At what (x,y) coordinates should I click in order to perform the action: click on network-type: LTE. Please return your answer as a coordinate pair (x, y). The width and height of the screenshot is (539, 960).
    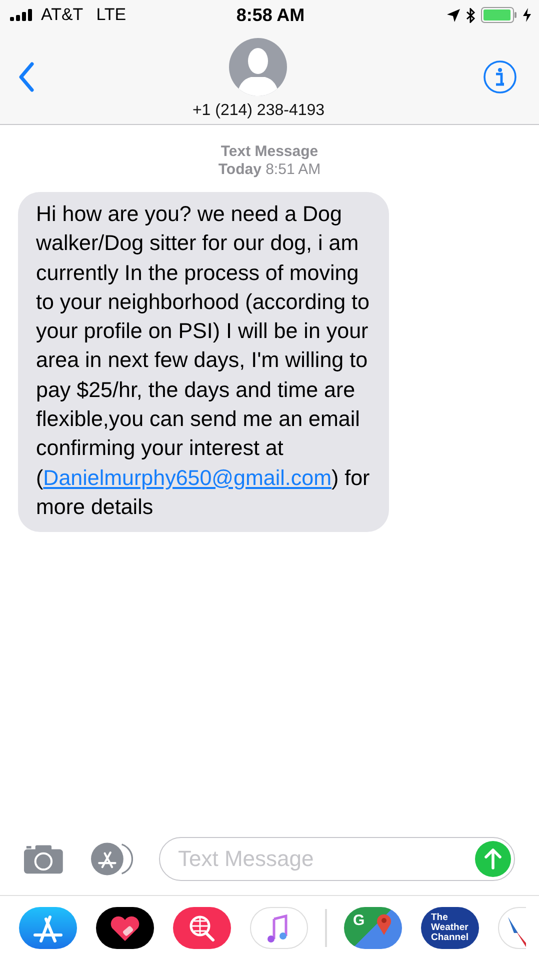
    Looking at the image, I should click on (111, 15).